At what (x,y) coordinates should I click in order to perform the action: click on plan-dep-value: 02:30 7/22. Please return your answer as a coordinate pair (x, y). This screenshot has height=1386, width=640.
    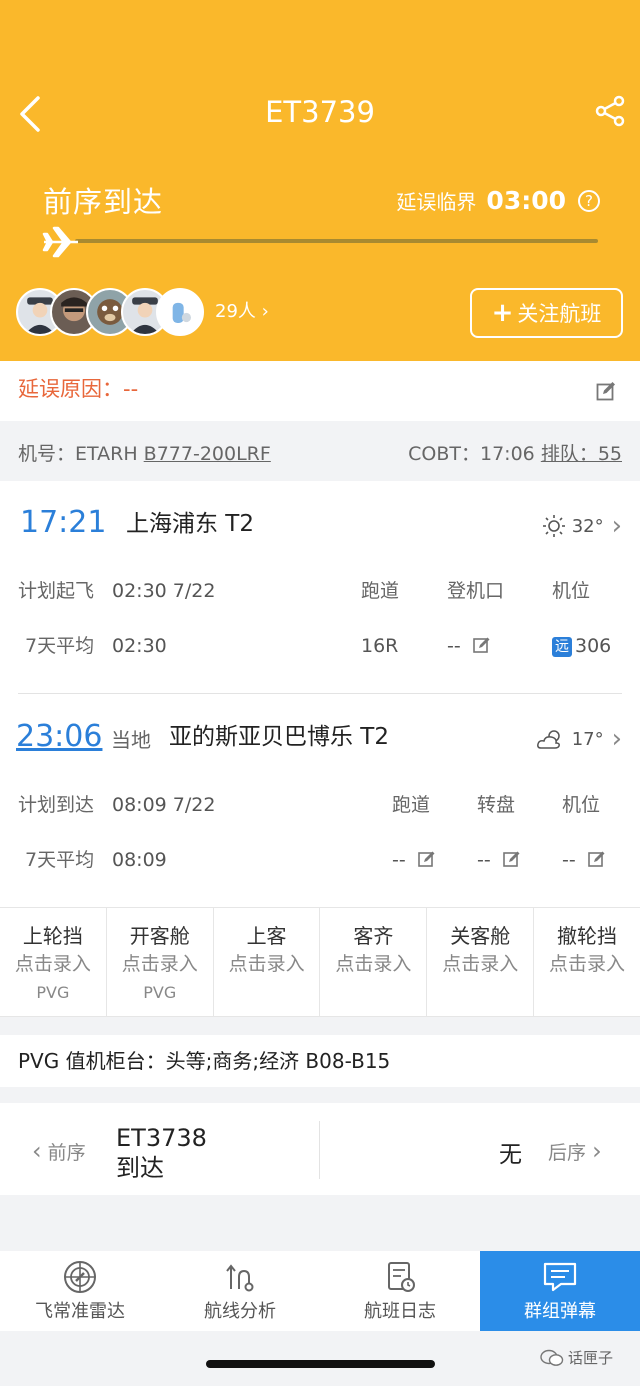
    Looking at the image, I should click on (164, 591).